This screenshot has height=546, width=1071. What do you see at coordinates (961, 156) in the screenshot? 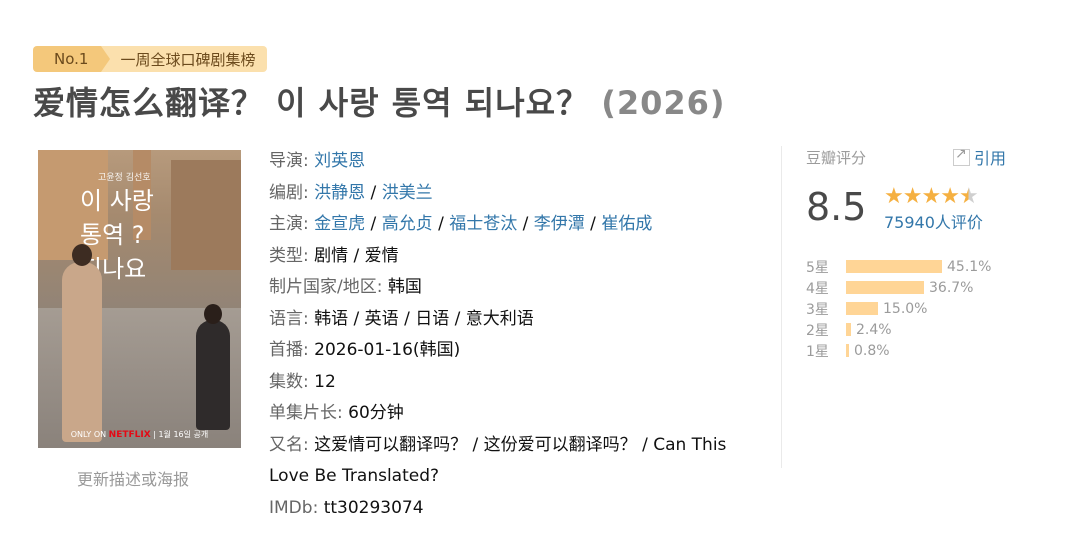
I see `external-link-icon` at bounding box center [961, 156].